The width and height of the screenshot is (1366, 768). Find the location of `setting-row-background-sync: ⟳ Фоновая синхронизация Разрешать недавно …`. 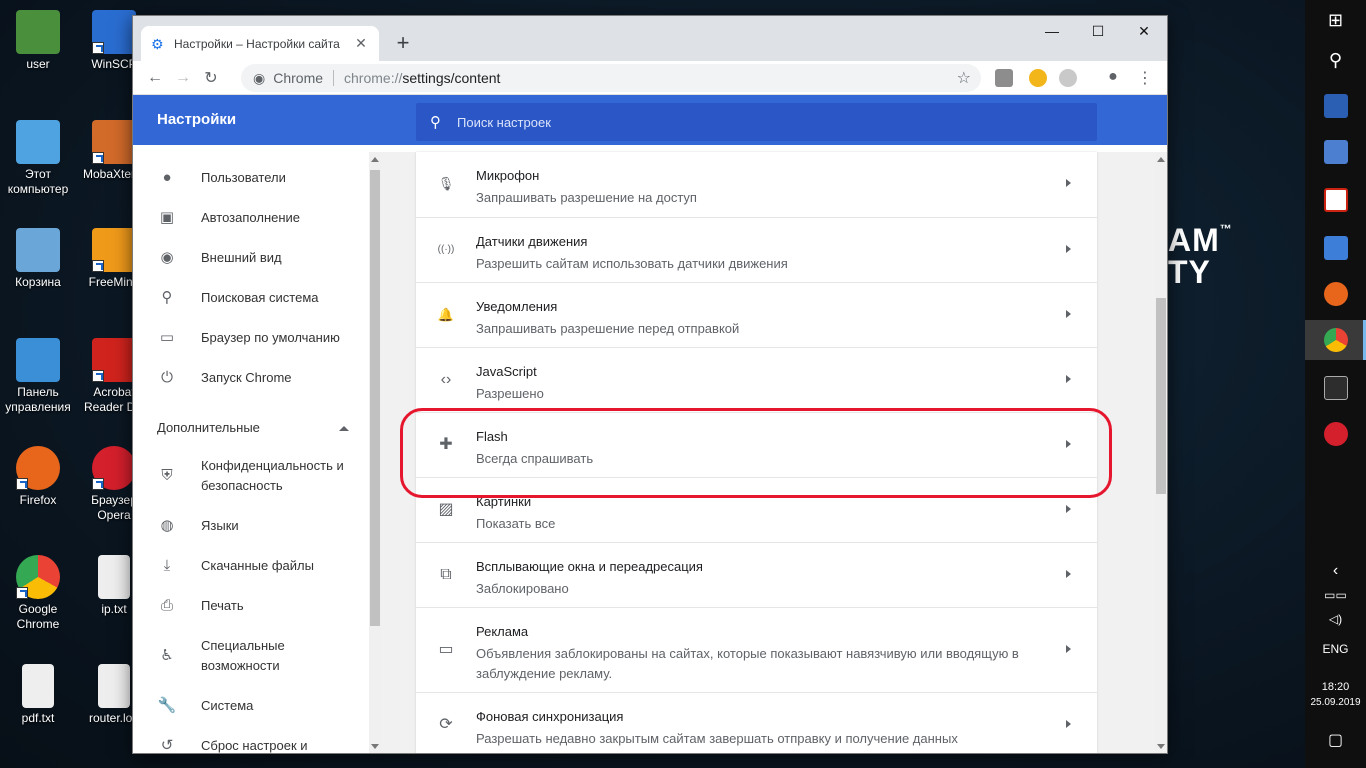

setting-row-background-sync: ⟳ Фоновая синхронизация Разрешать недавно … is located at coordinates (756, 722).